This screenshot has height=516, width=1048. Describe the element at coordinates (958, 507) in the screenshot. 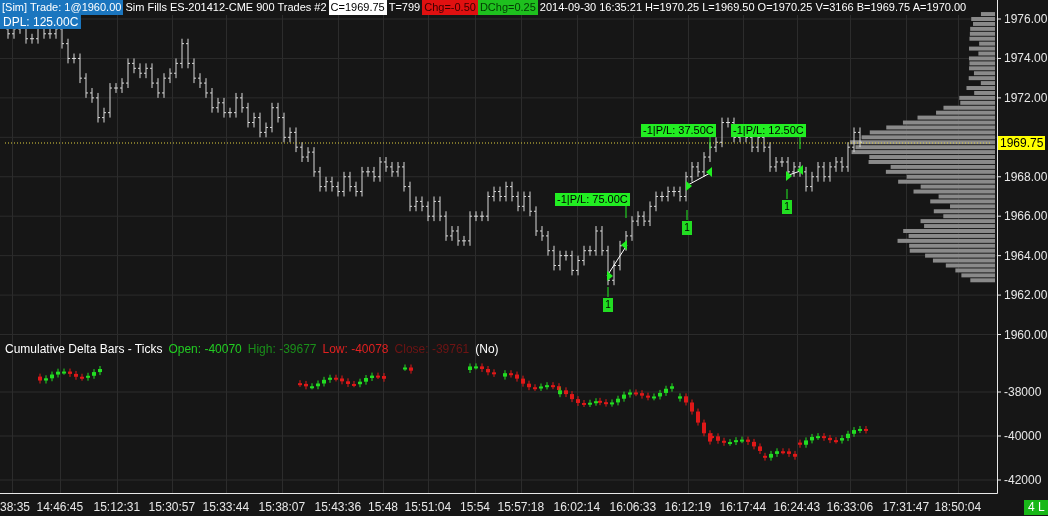

I see `time-label: 18:50:04` at that location.